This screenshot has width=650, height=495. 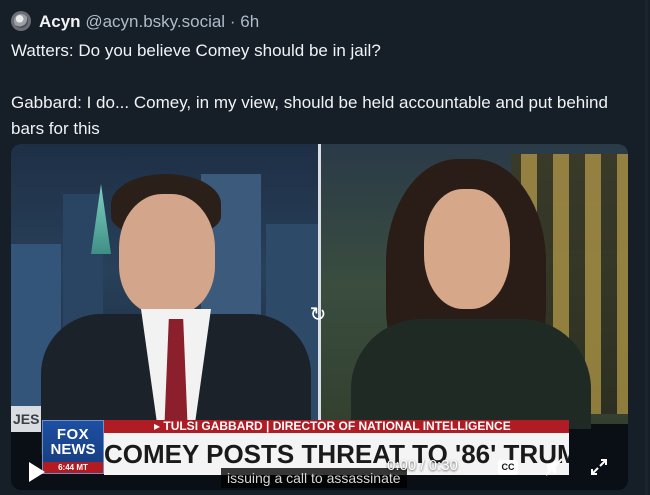 I want to click on left-name-tag: JES, so click(x=26, y=419).